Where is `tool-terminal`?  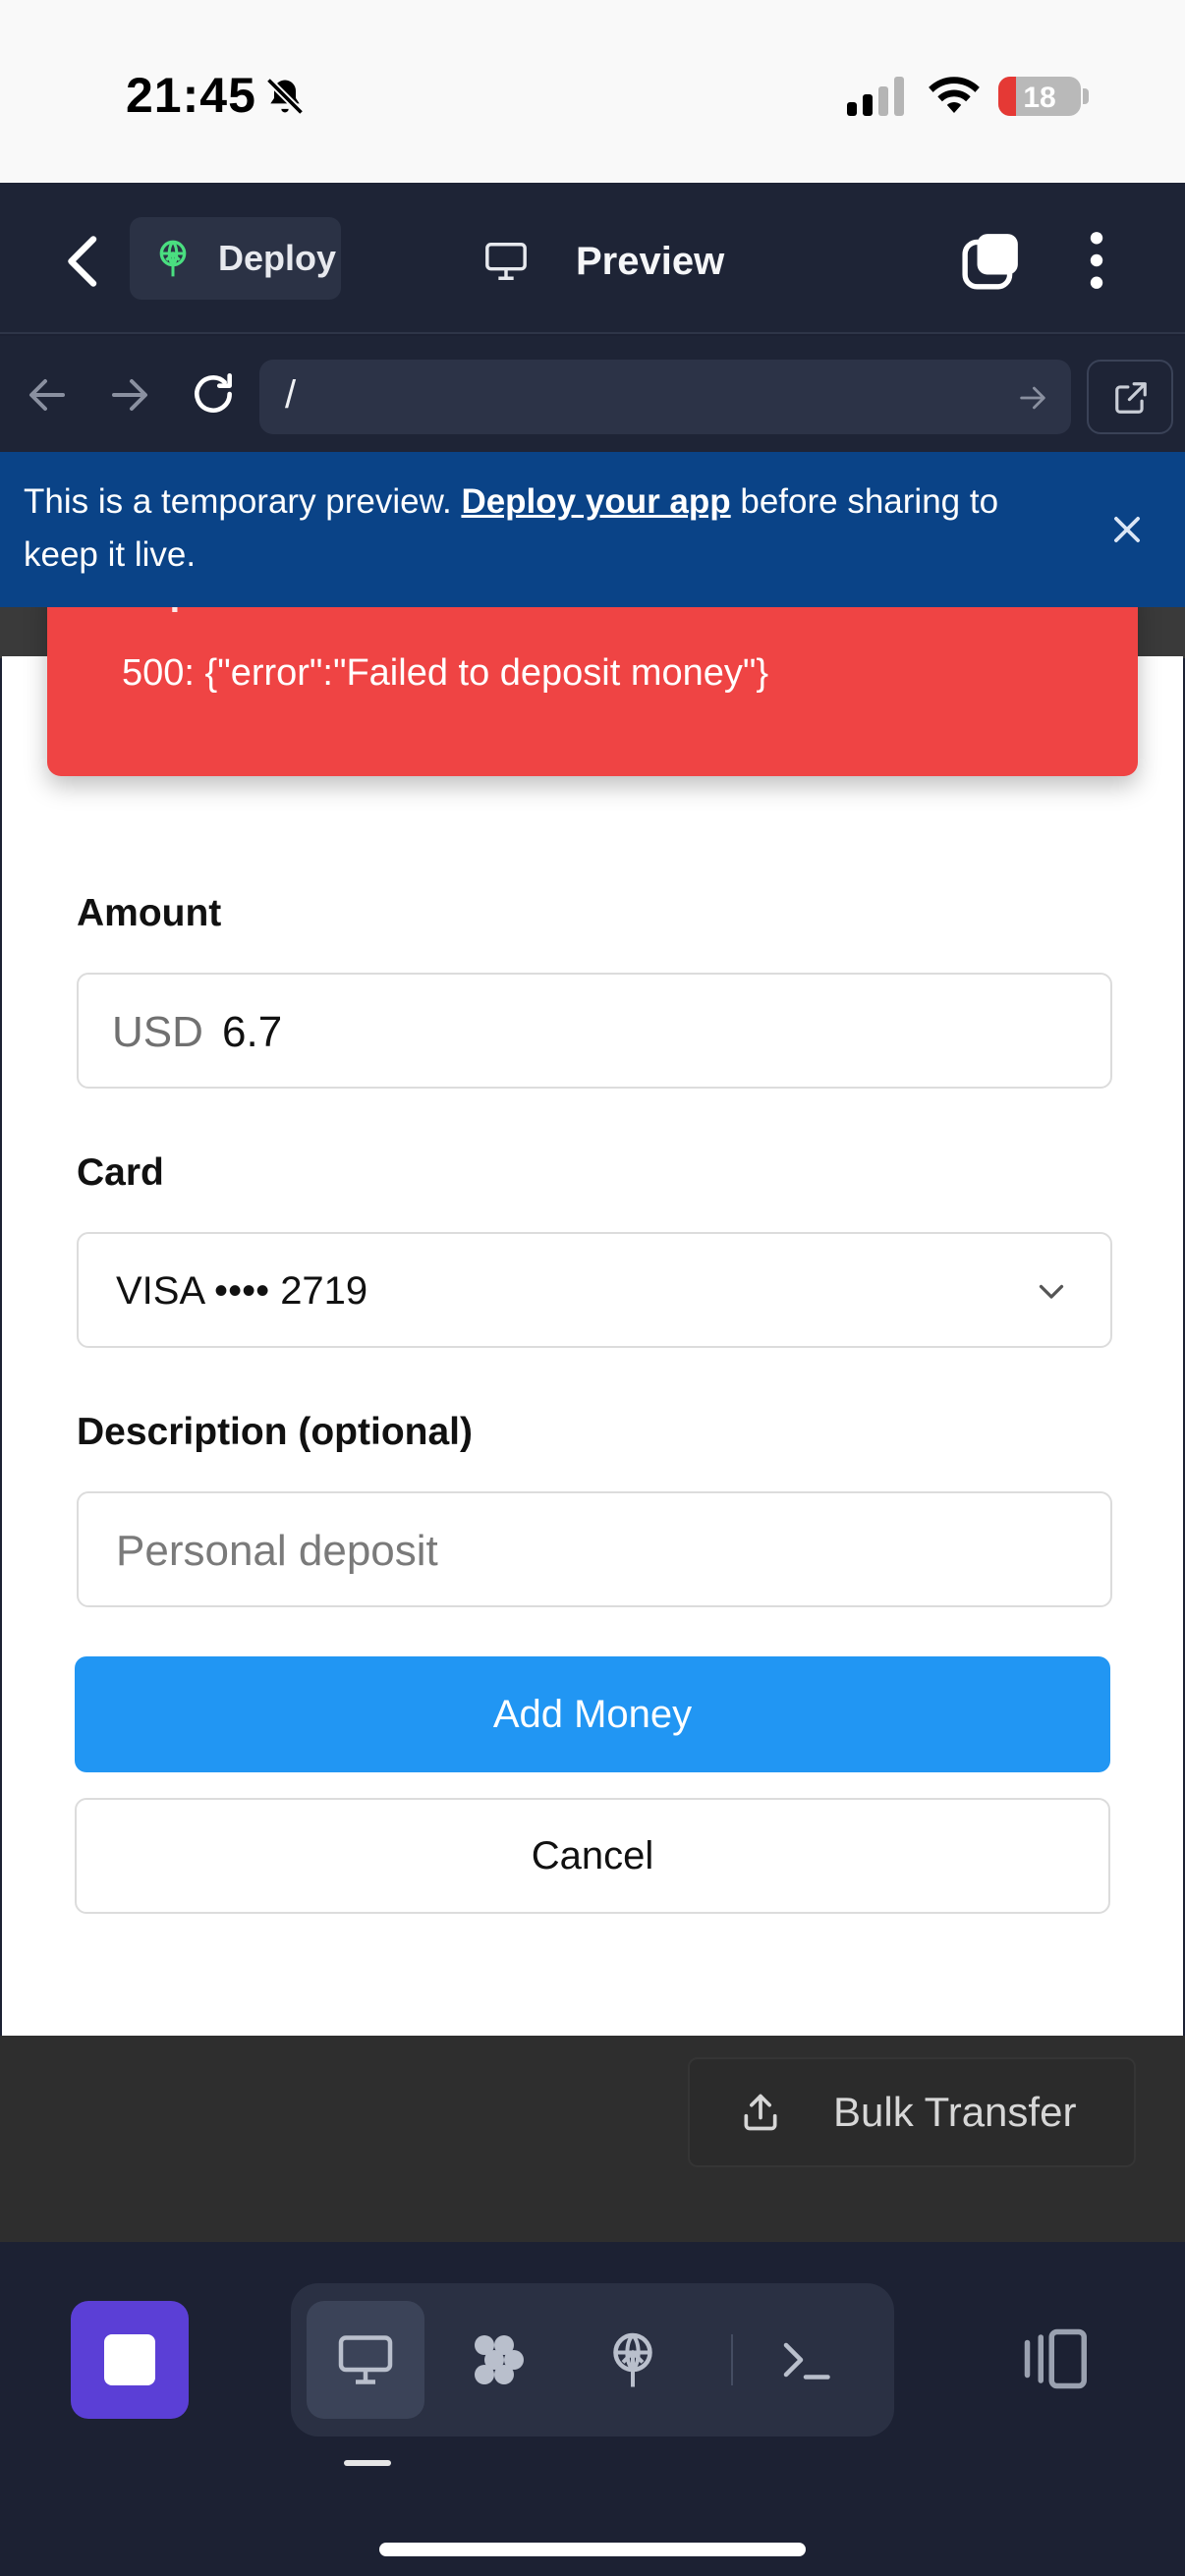 tool-terminal is located at coordinates (806, 2360).